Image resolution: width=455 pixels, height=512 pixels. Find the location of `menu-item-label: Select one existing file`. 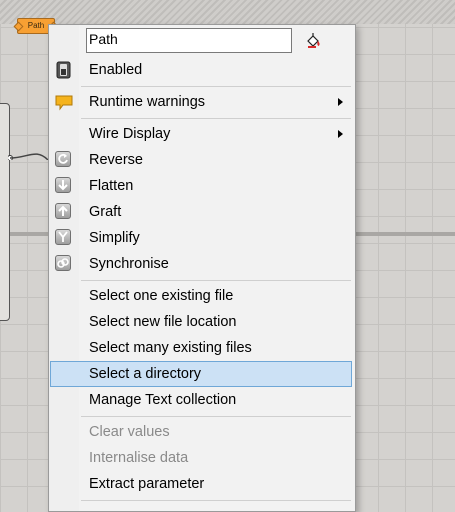

menu-item-label: Select one existing file is located at coordinates (161, 296).